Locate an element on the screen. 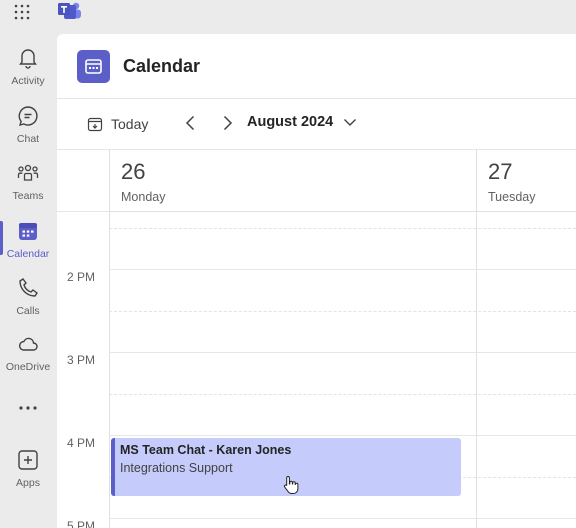 Image resolution: width=576 pixels, height=528 pixels. app-launcher-icon is located at coordinates (22, 12).